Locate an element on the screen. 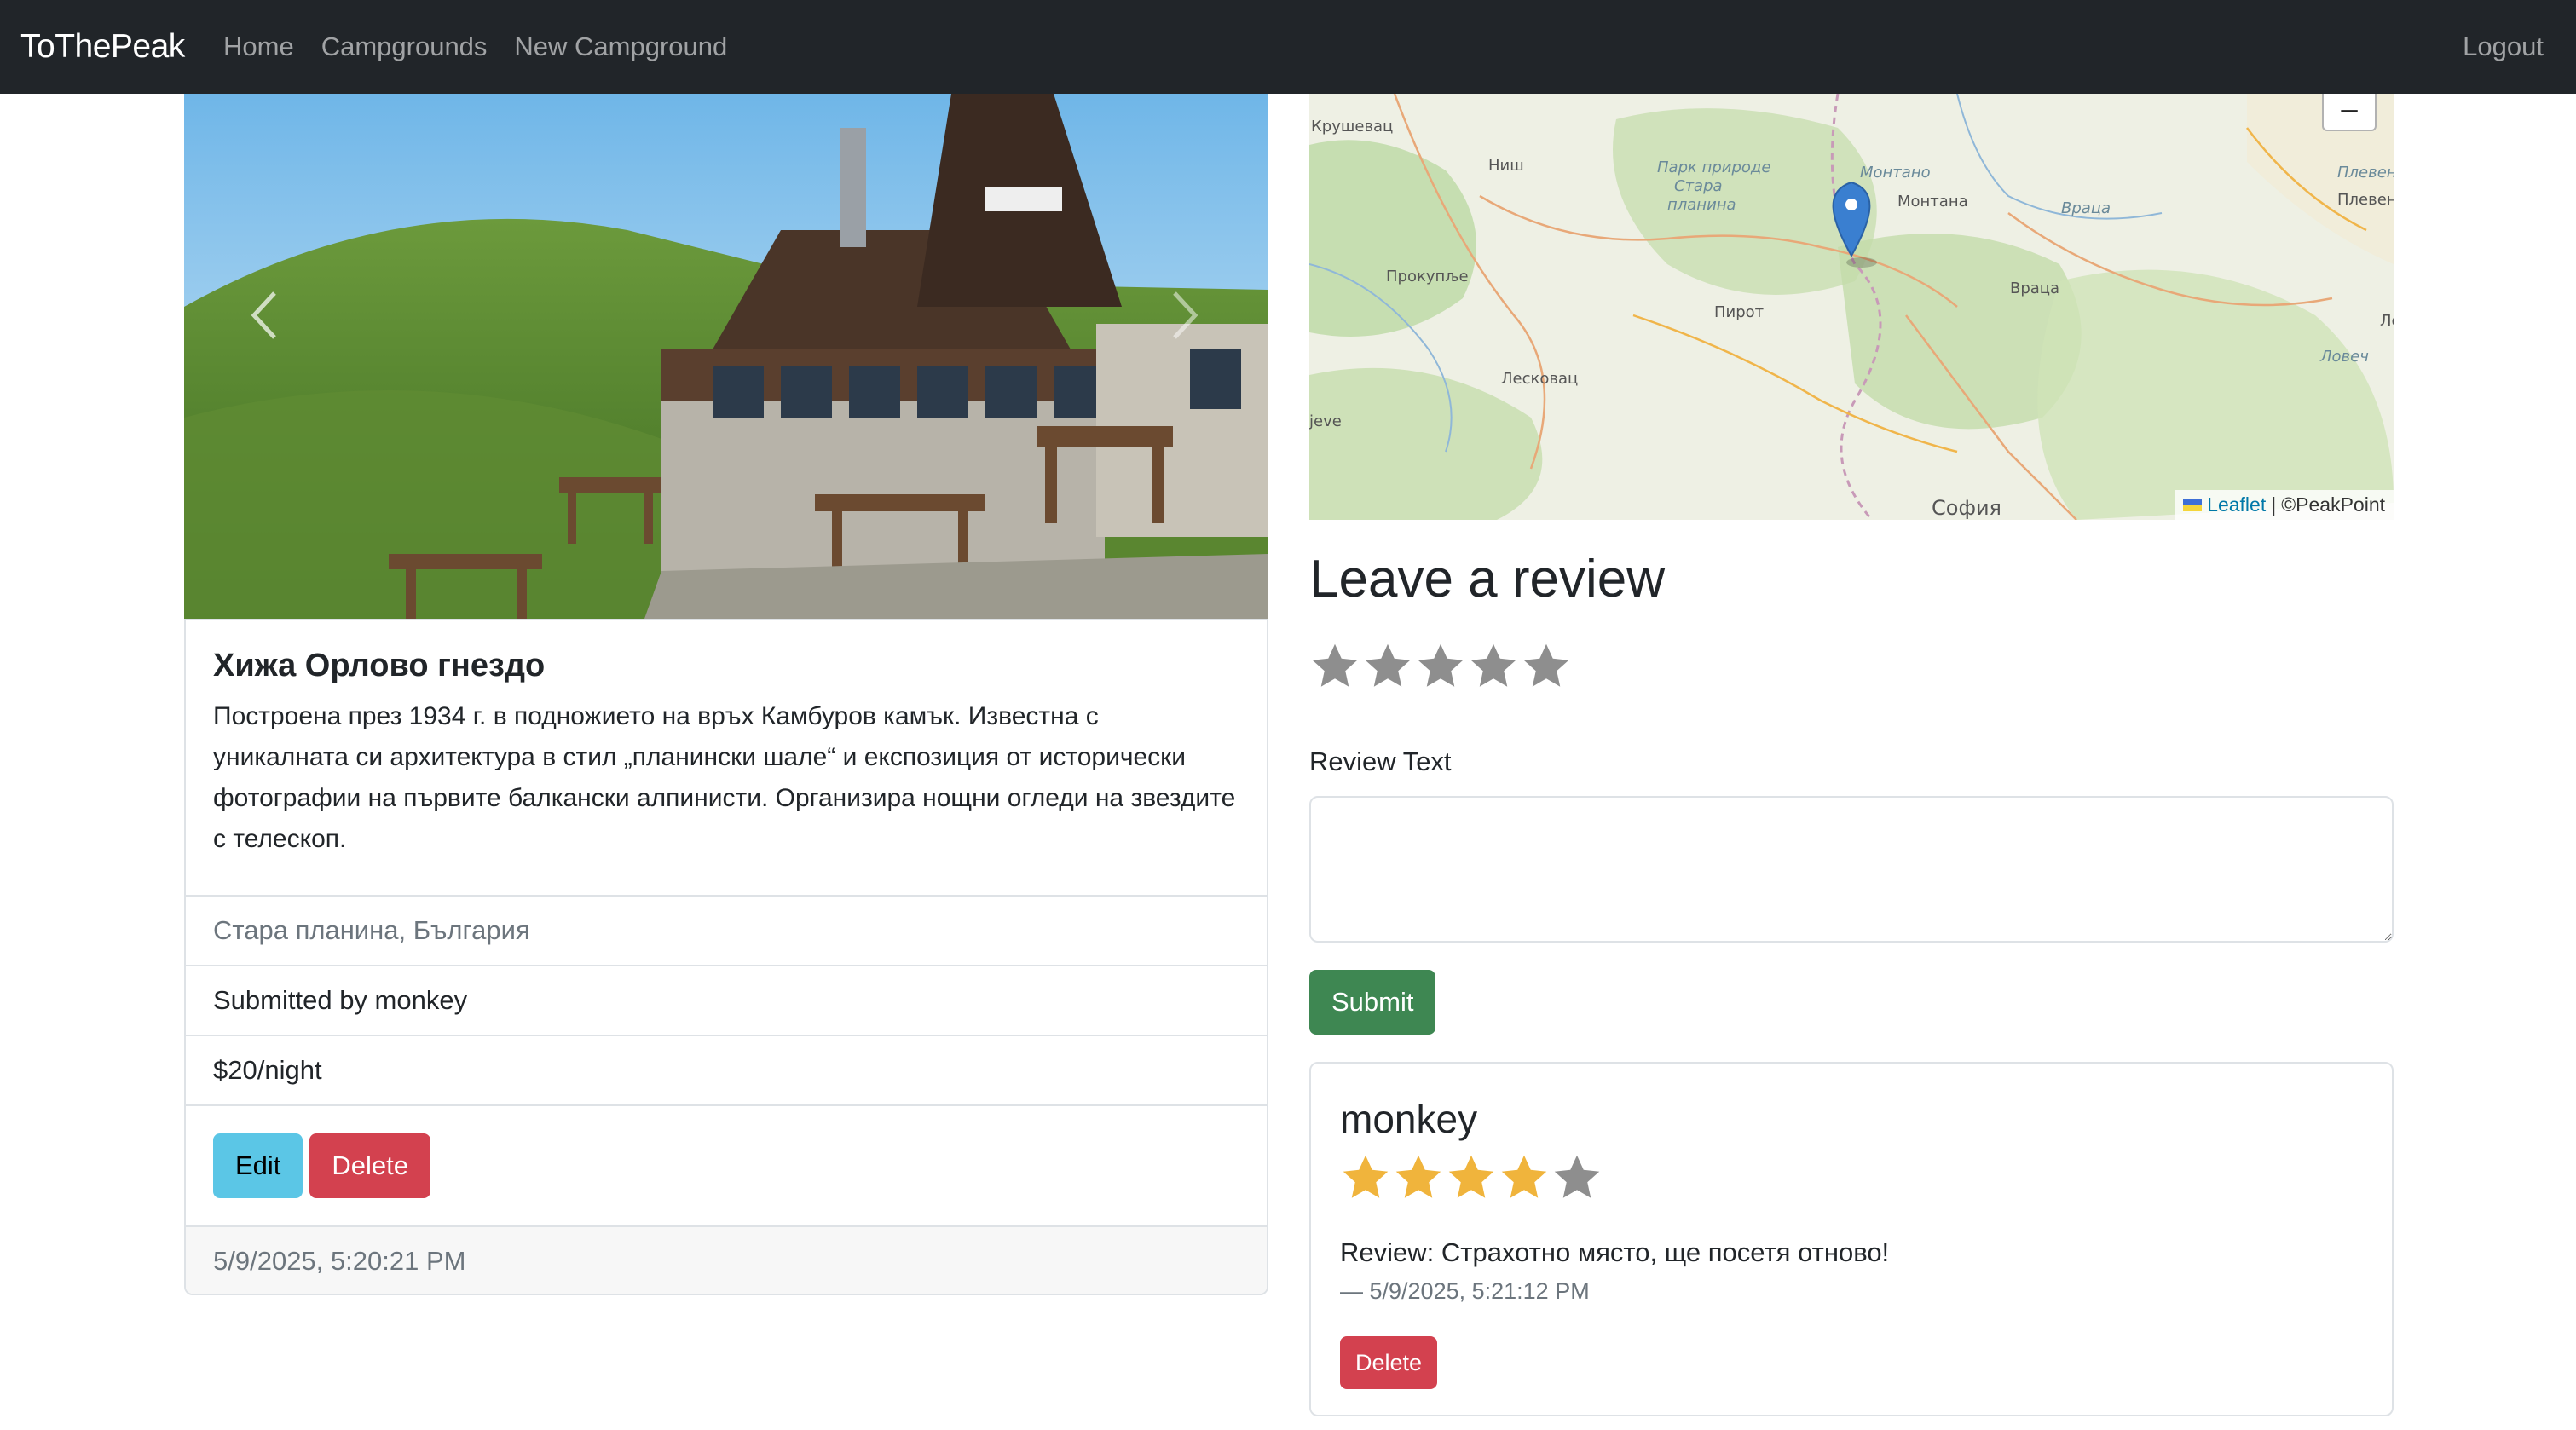 This screenshot has height=1430, width=2576. carousel-next-icon is located at coordinates (1185, 315).